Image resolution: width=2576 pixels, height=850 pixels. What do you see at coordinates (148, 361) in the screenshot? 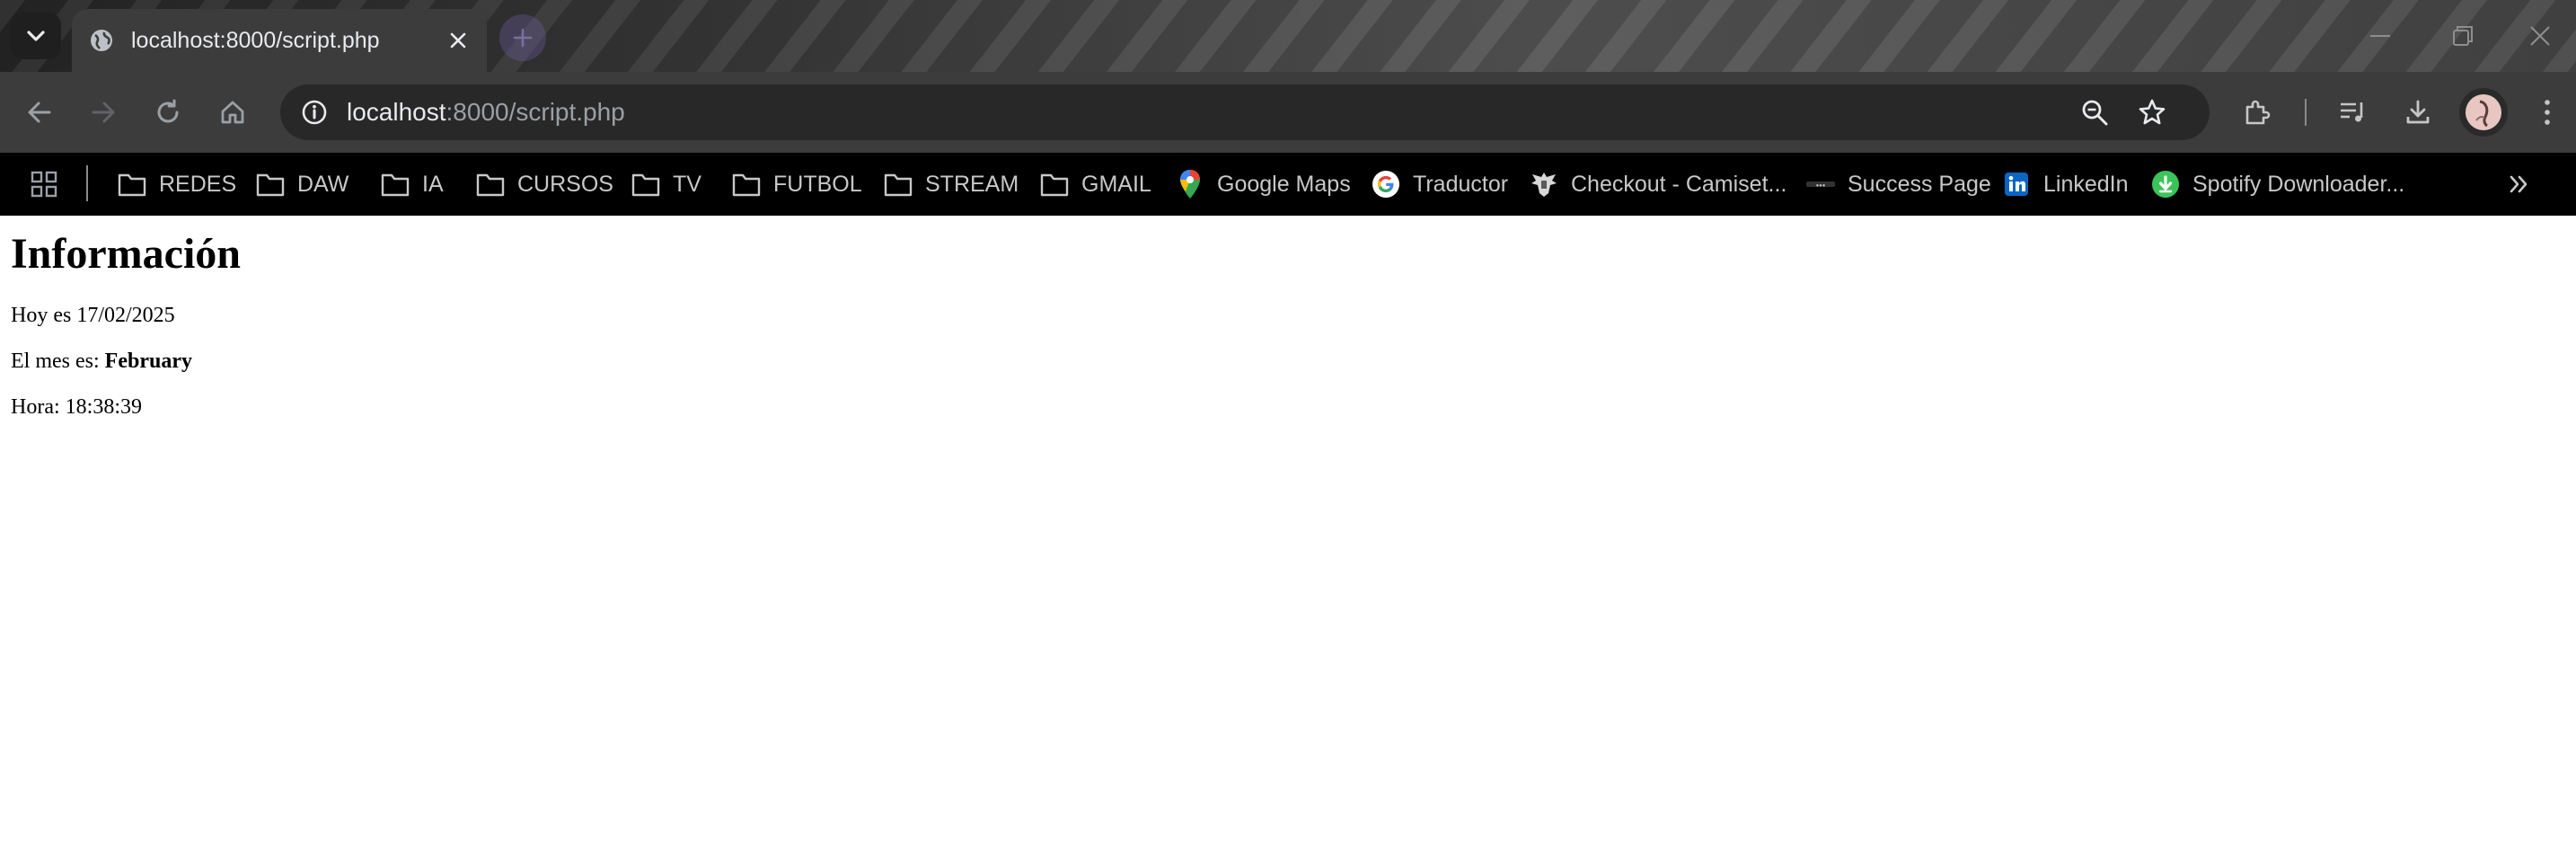
I see `month-value: February` at bounding box center [148, 361].